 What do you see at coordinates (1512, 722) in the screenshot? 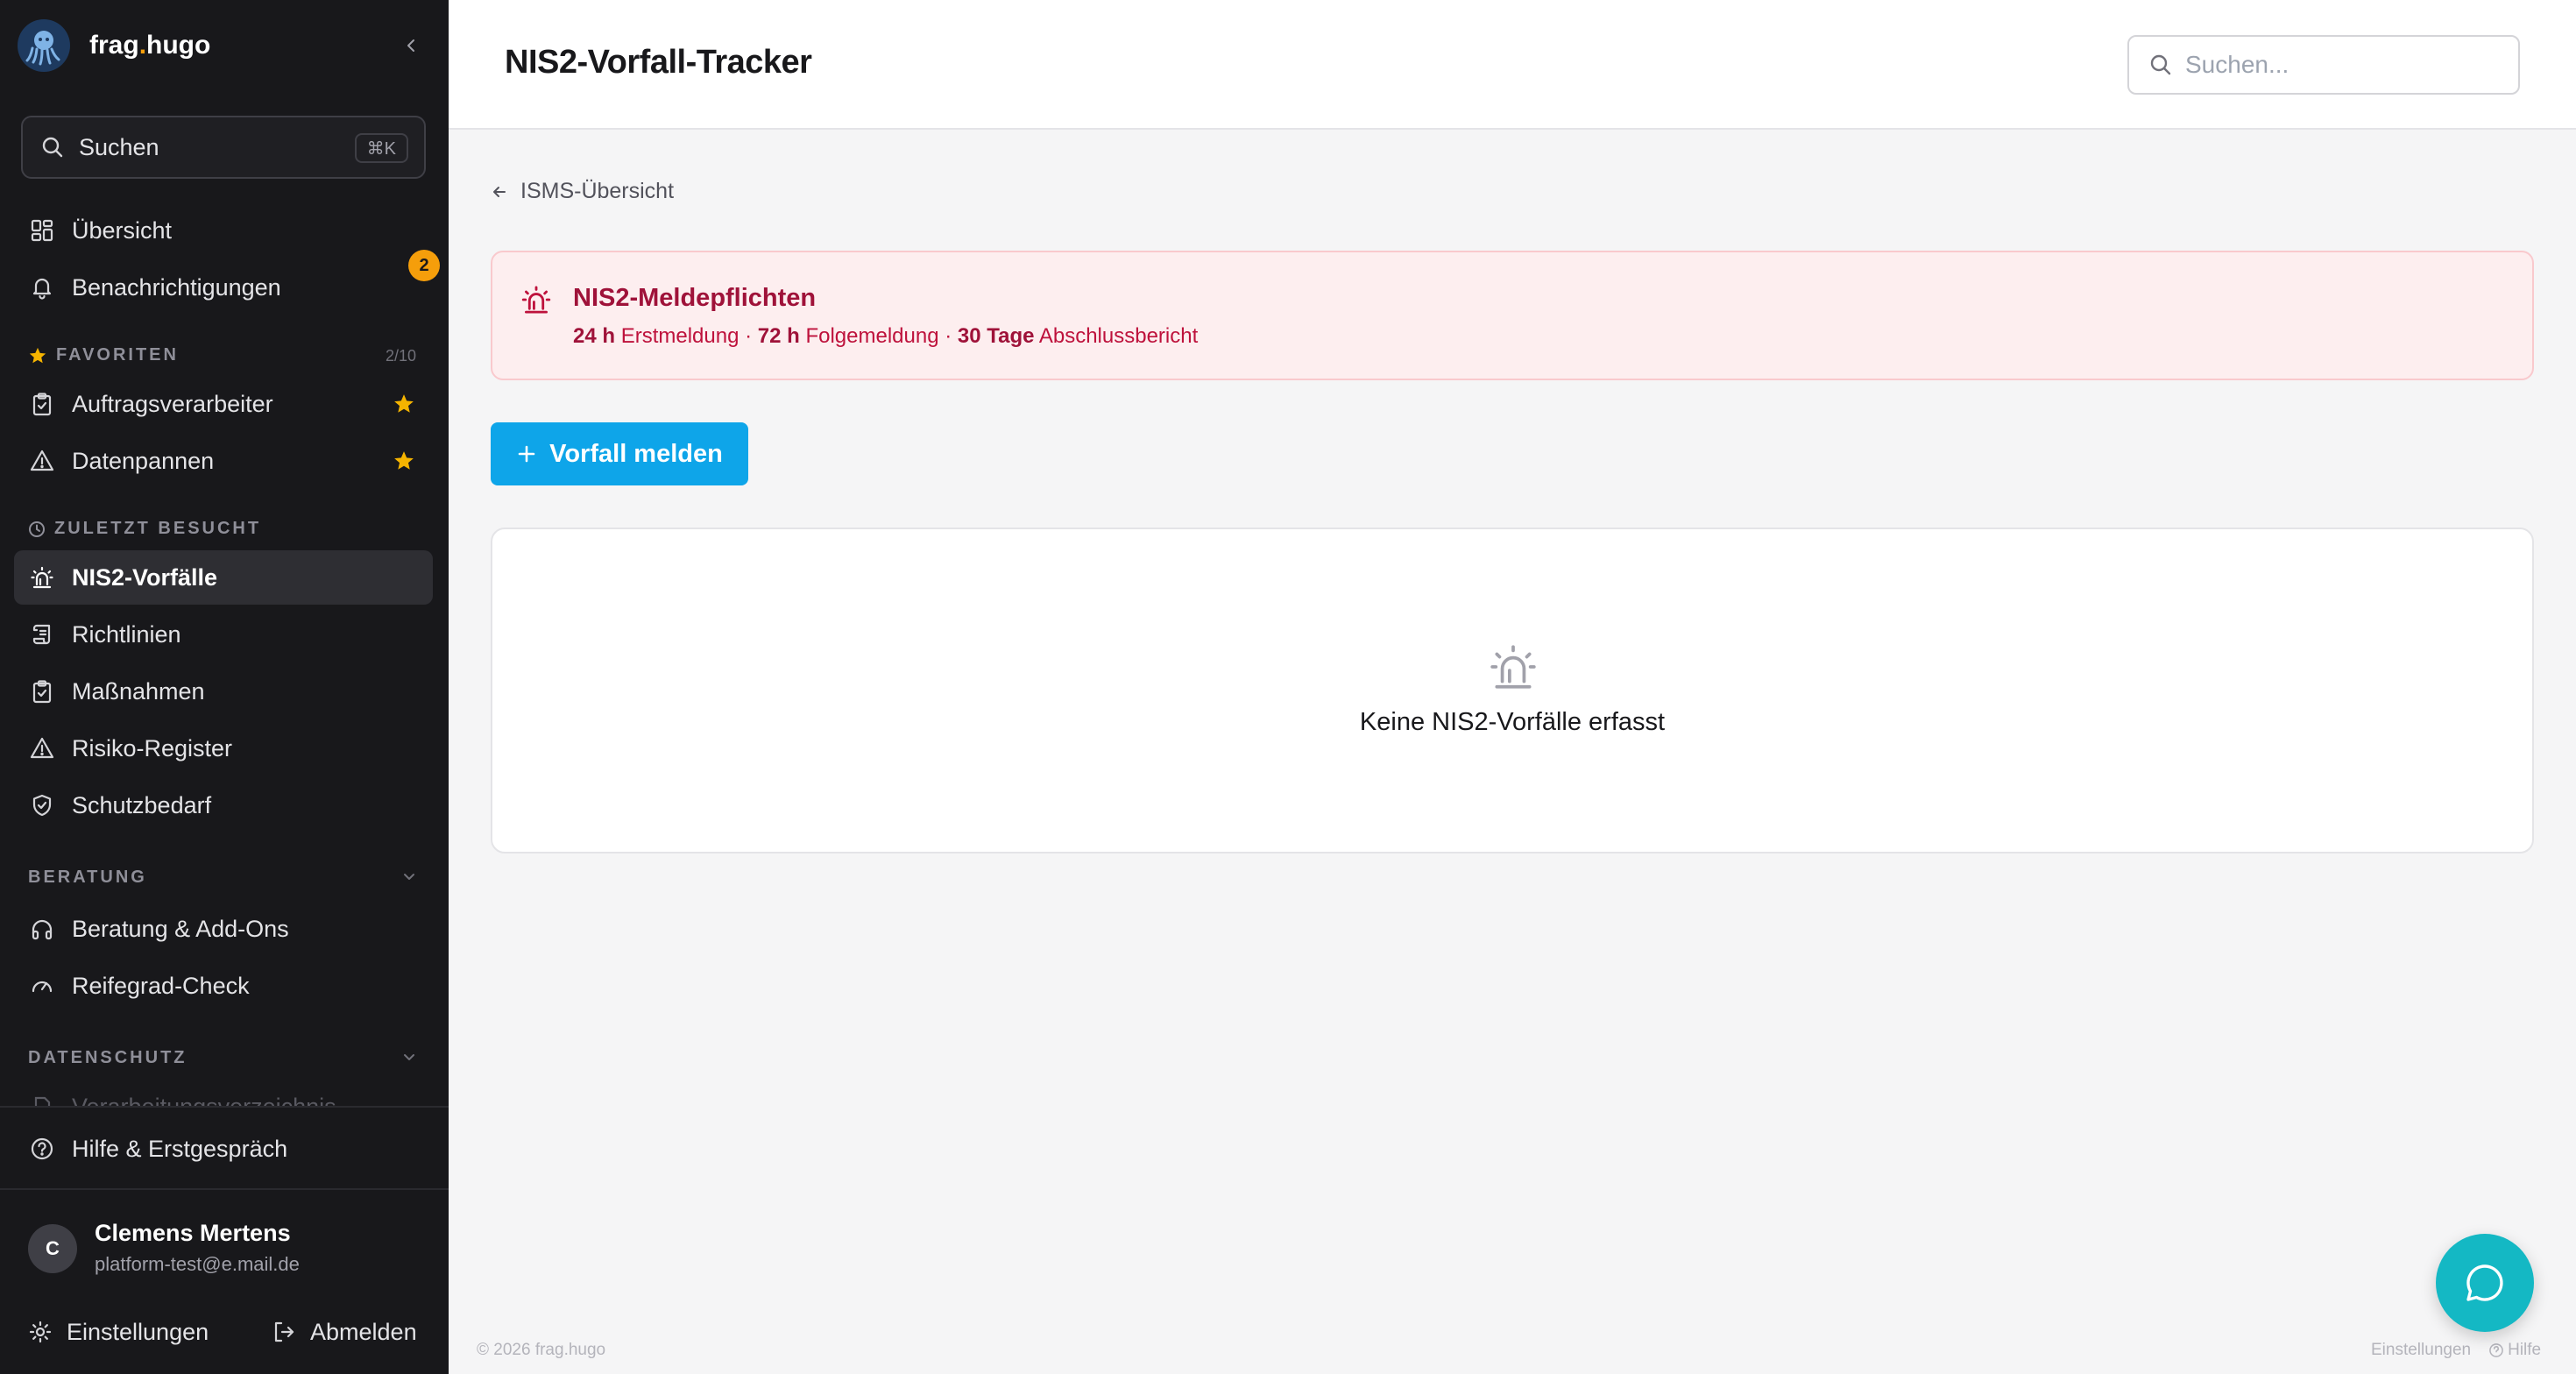
I see `empty-state-text: Keine NIS2-Vorfälle erfasst` at bounding box center [1512, 722].